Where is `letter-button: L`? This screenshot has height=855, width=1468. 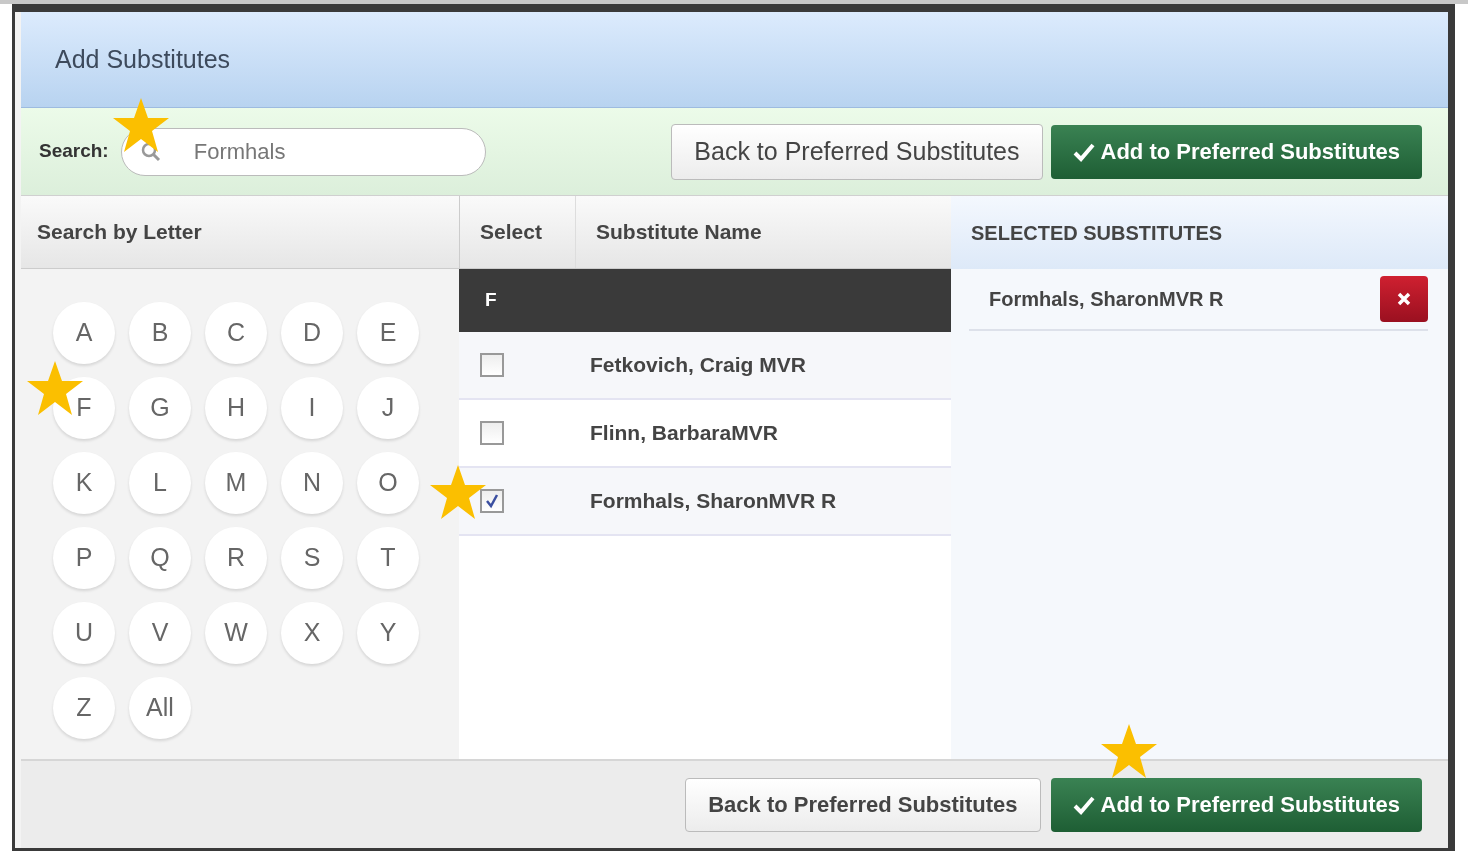 letter-button: L is located at coordinates (160, 483).